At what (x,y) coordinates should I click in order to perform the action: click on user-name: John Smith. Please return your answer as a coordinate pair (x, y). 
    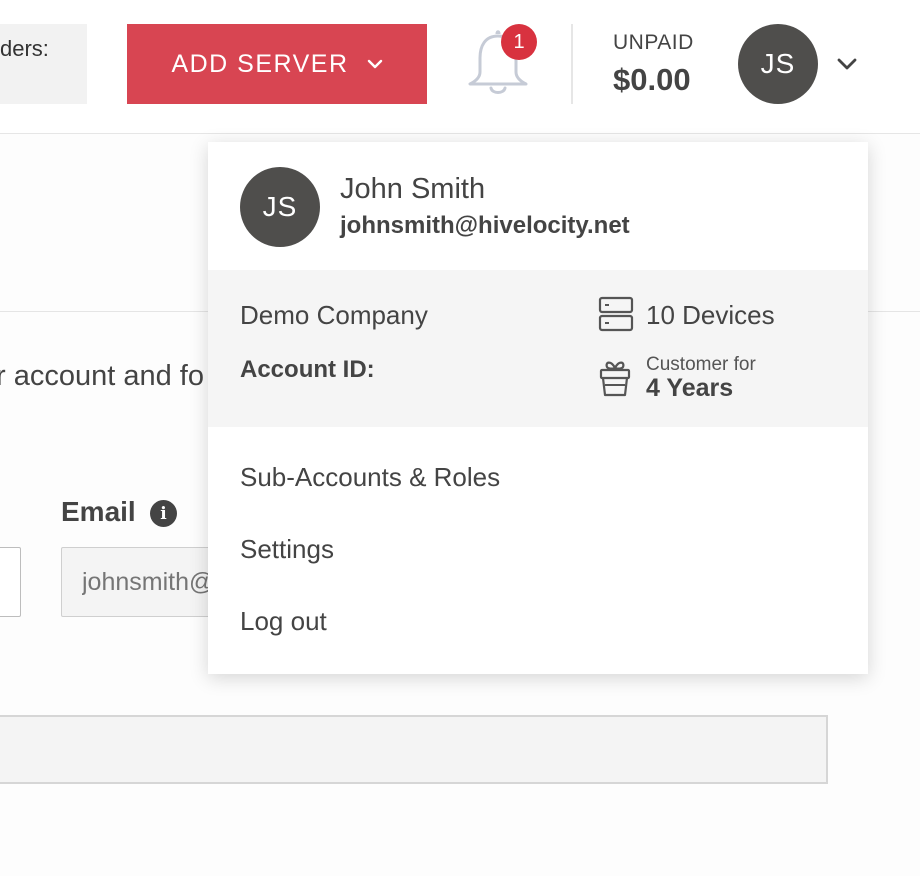
    Looking at the image, I should click on (413, 189).